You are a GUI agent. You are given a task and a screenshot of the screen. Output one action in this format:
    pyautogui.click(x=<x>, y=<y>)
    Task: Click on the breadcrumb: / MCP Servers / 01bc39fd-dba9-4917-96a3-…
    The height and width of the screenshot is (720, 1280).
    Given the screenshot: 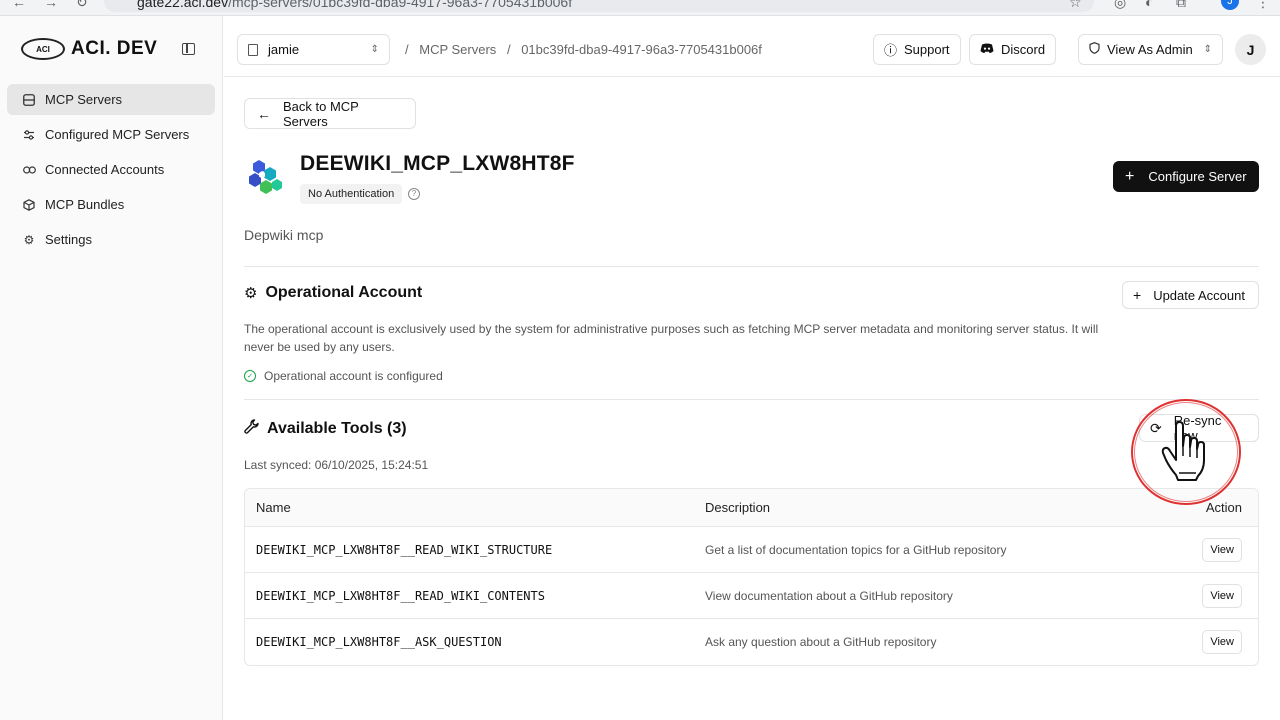 What is the action you would take?
    pyautogui.click(x=580, y=49)
    